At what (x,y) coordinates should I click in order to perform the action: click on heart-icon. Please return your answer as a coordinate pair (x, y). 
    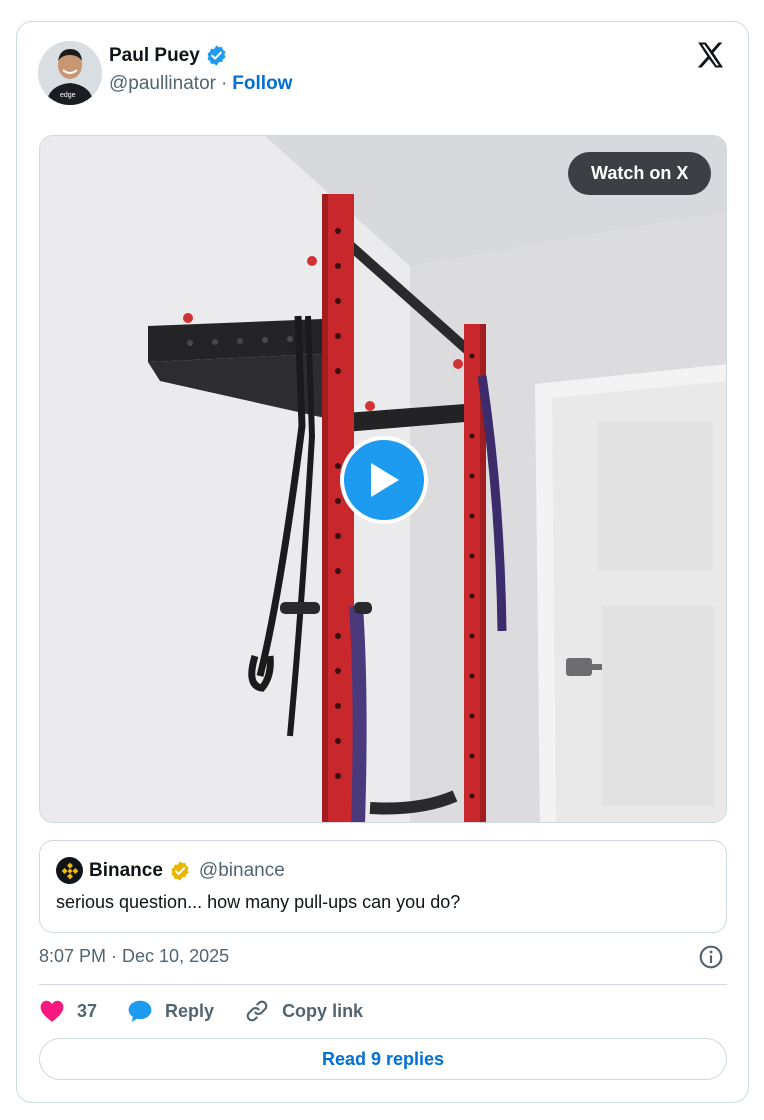
    Looking at the image, I should click on (52, 1011).